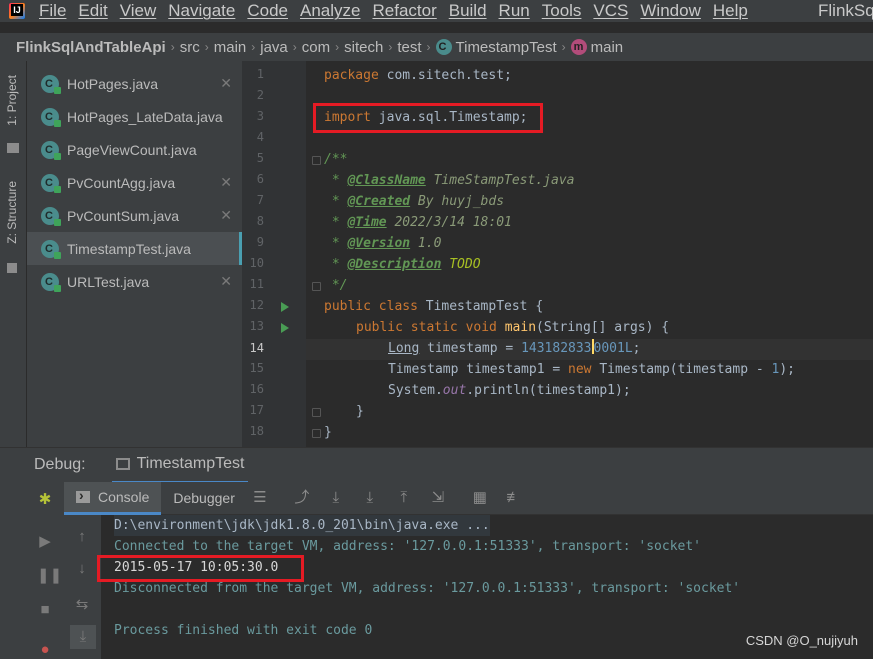  Describe the element at coordinates (113, 498) in the screenshot. I see `tab-console: Console` at that location.